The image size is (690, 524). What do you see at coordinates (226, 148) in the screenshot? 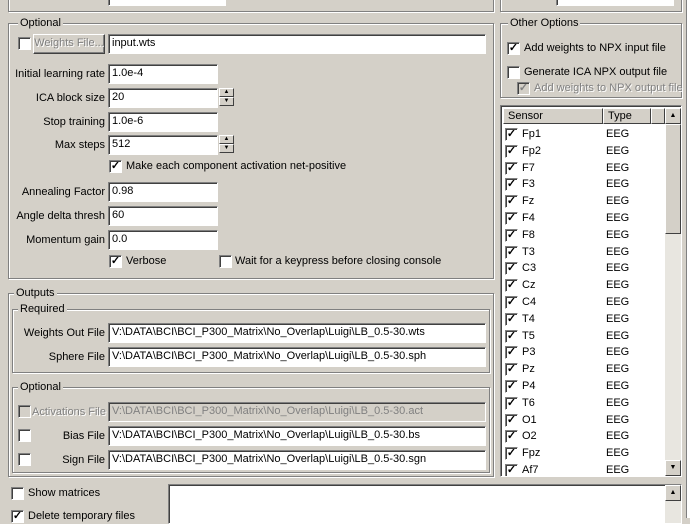
I see `max-steps-spin-down: ▼` at bounding box center [226, 148].